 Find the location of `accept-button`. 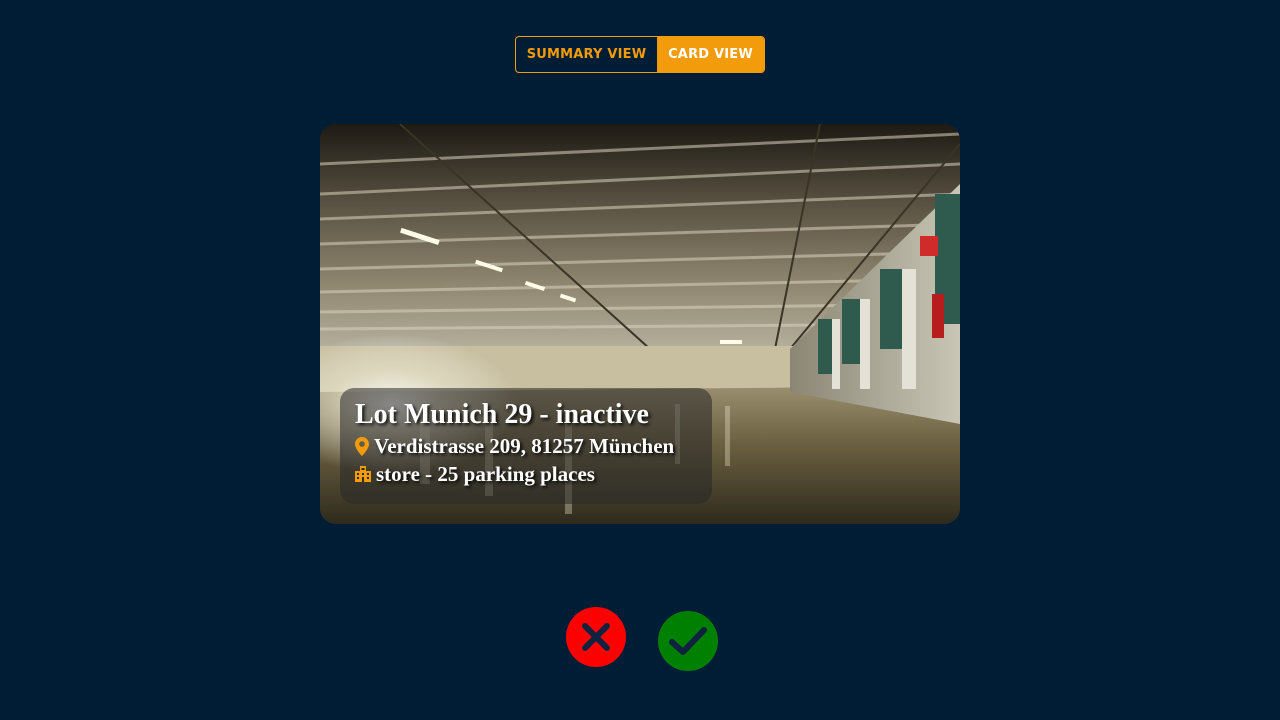

accept-button is located at coordinates (688, 641).